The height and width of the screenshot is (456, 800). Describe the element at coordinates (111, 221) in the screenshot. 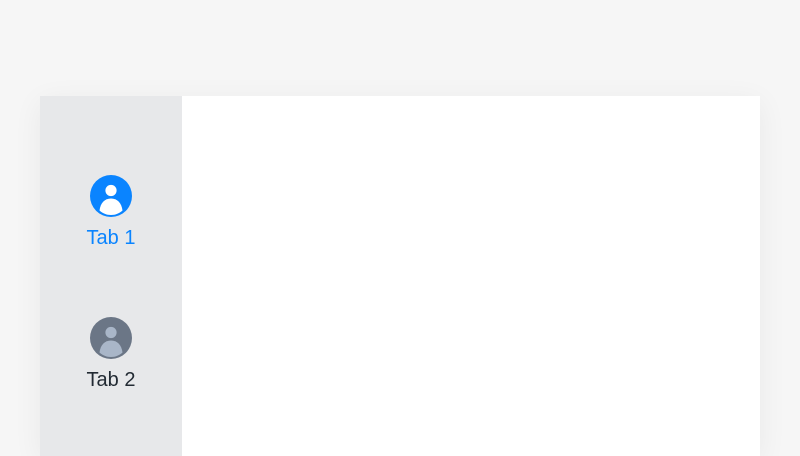

I see `tab-1: Tab 1` at that location.